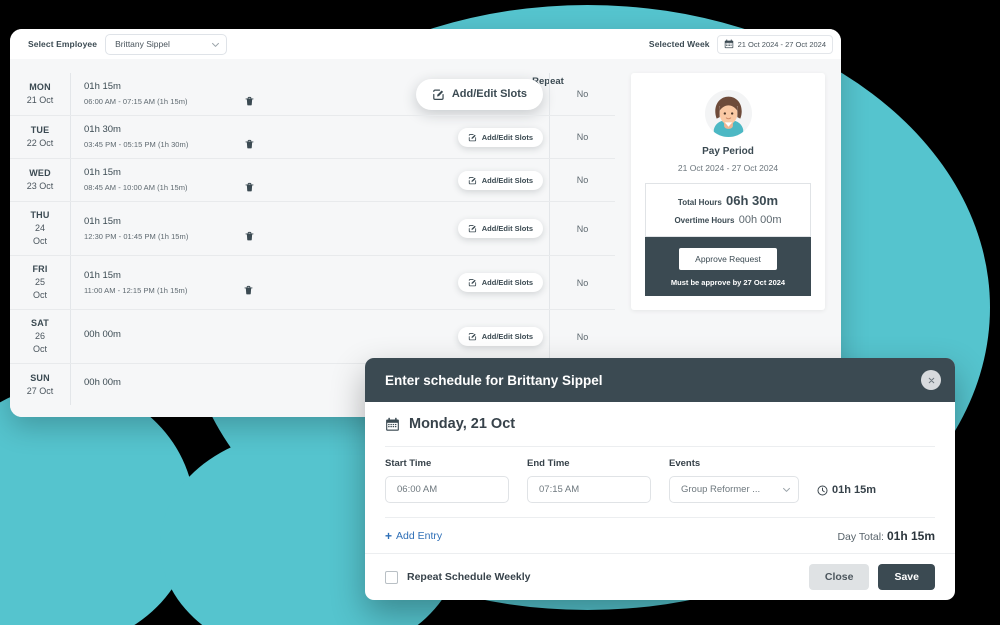  Describe the element at coordinates (704, 220) in the screenshot. I see `overtime-hours-label: Overtime Hours` at that location.